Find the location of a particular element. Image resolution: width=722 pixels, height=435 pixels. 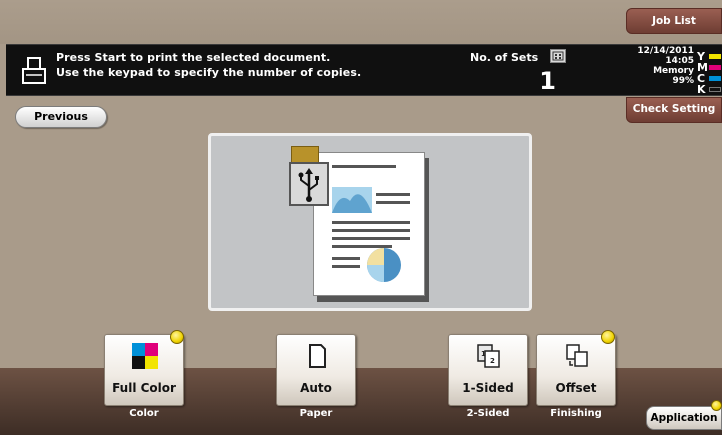

previous-button: Previous is located at coordinates (61, 117).